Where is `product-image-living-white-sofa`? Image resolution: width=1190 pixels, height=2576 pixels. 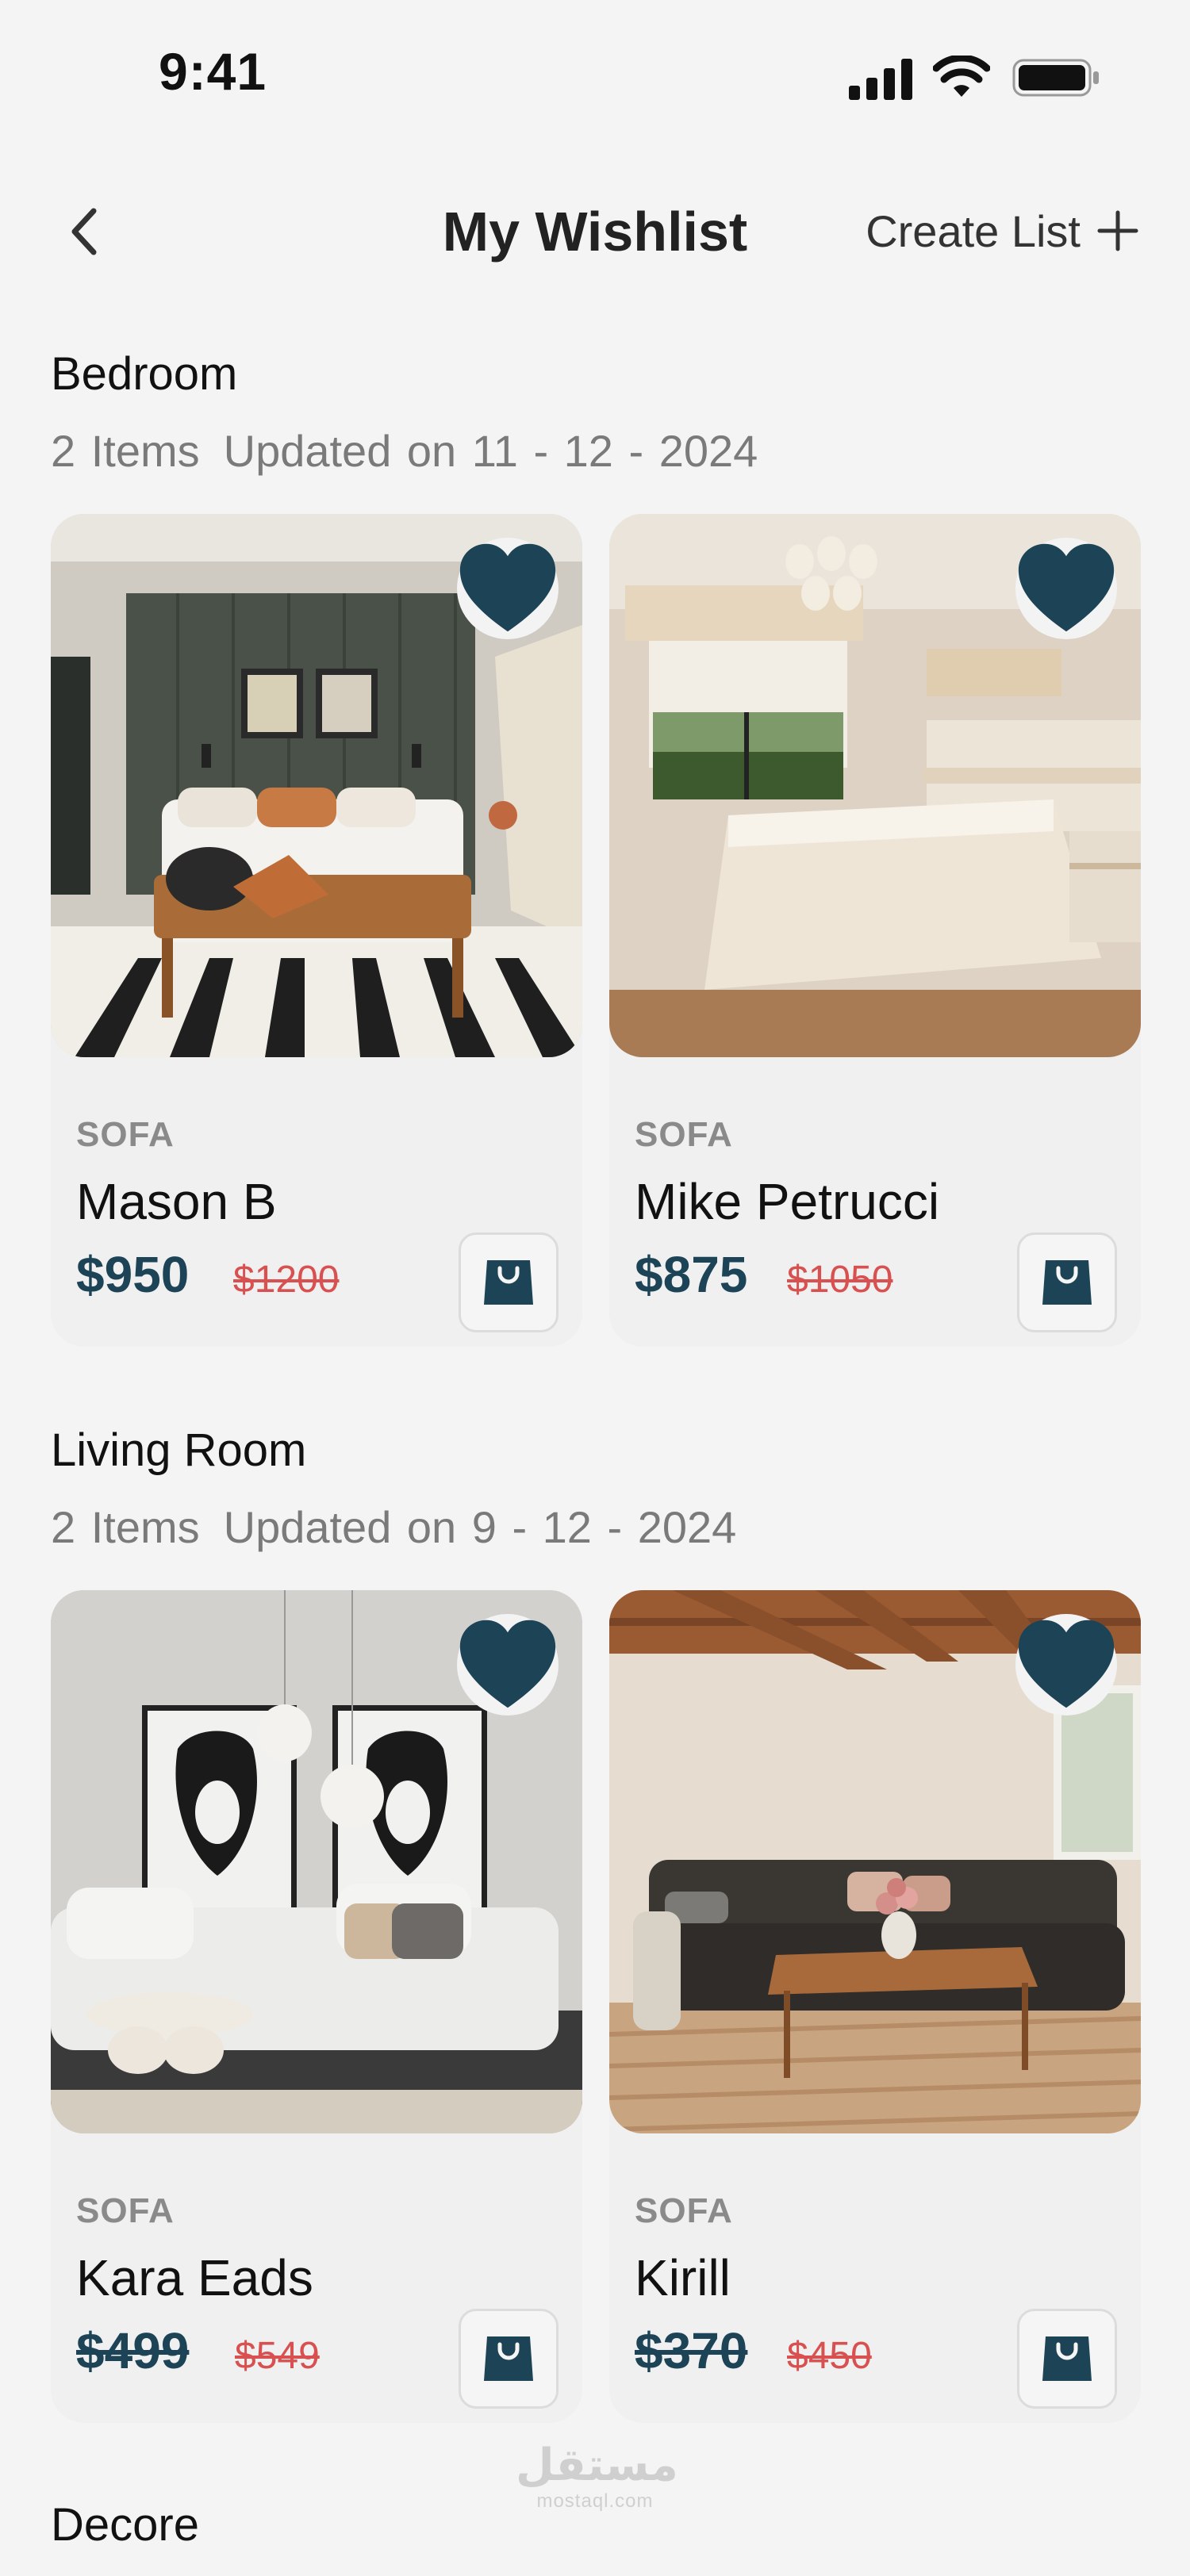
product-image-living-white-sofa is located at coordinates (316, 1862).